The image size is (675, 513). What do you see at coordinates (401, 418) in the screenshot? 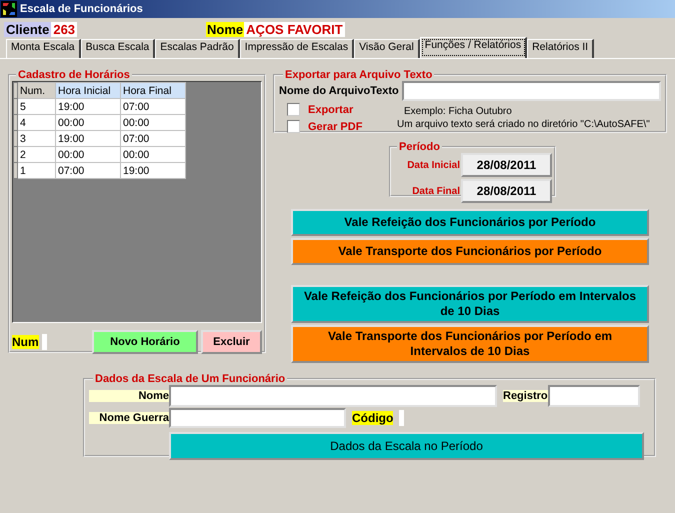
I see `codigo-field` at bounding box center [401, 418].